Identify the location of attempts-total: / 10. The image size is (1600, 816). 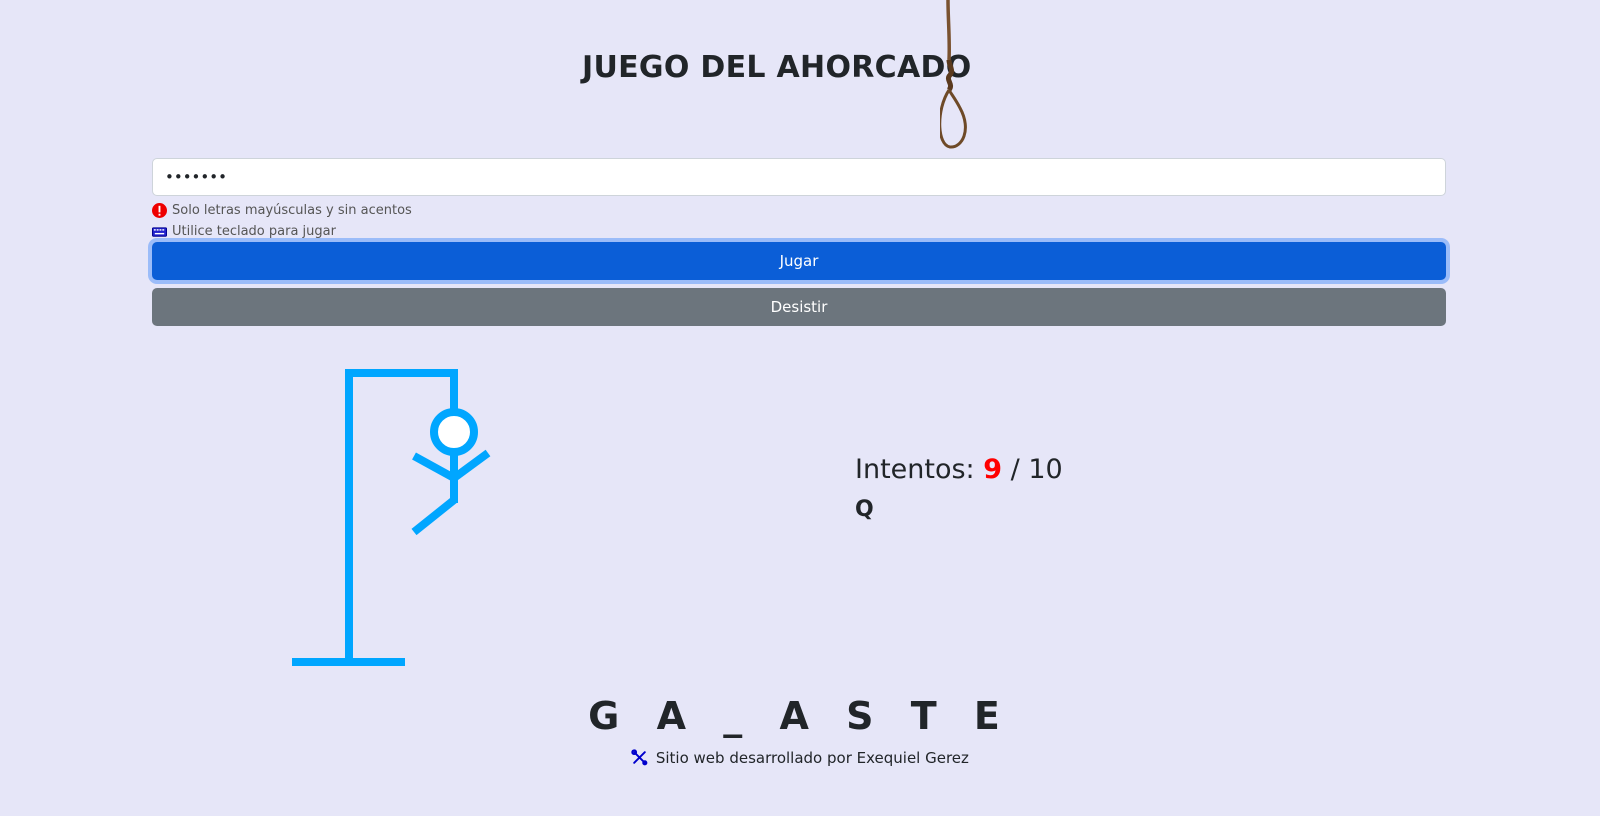
(1036, 469).